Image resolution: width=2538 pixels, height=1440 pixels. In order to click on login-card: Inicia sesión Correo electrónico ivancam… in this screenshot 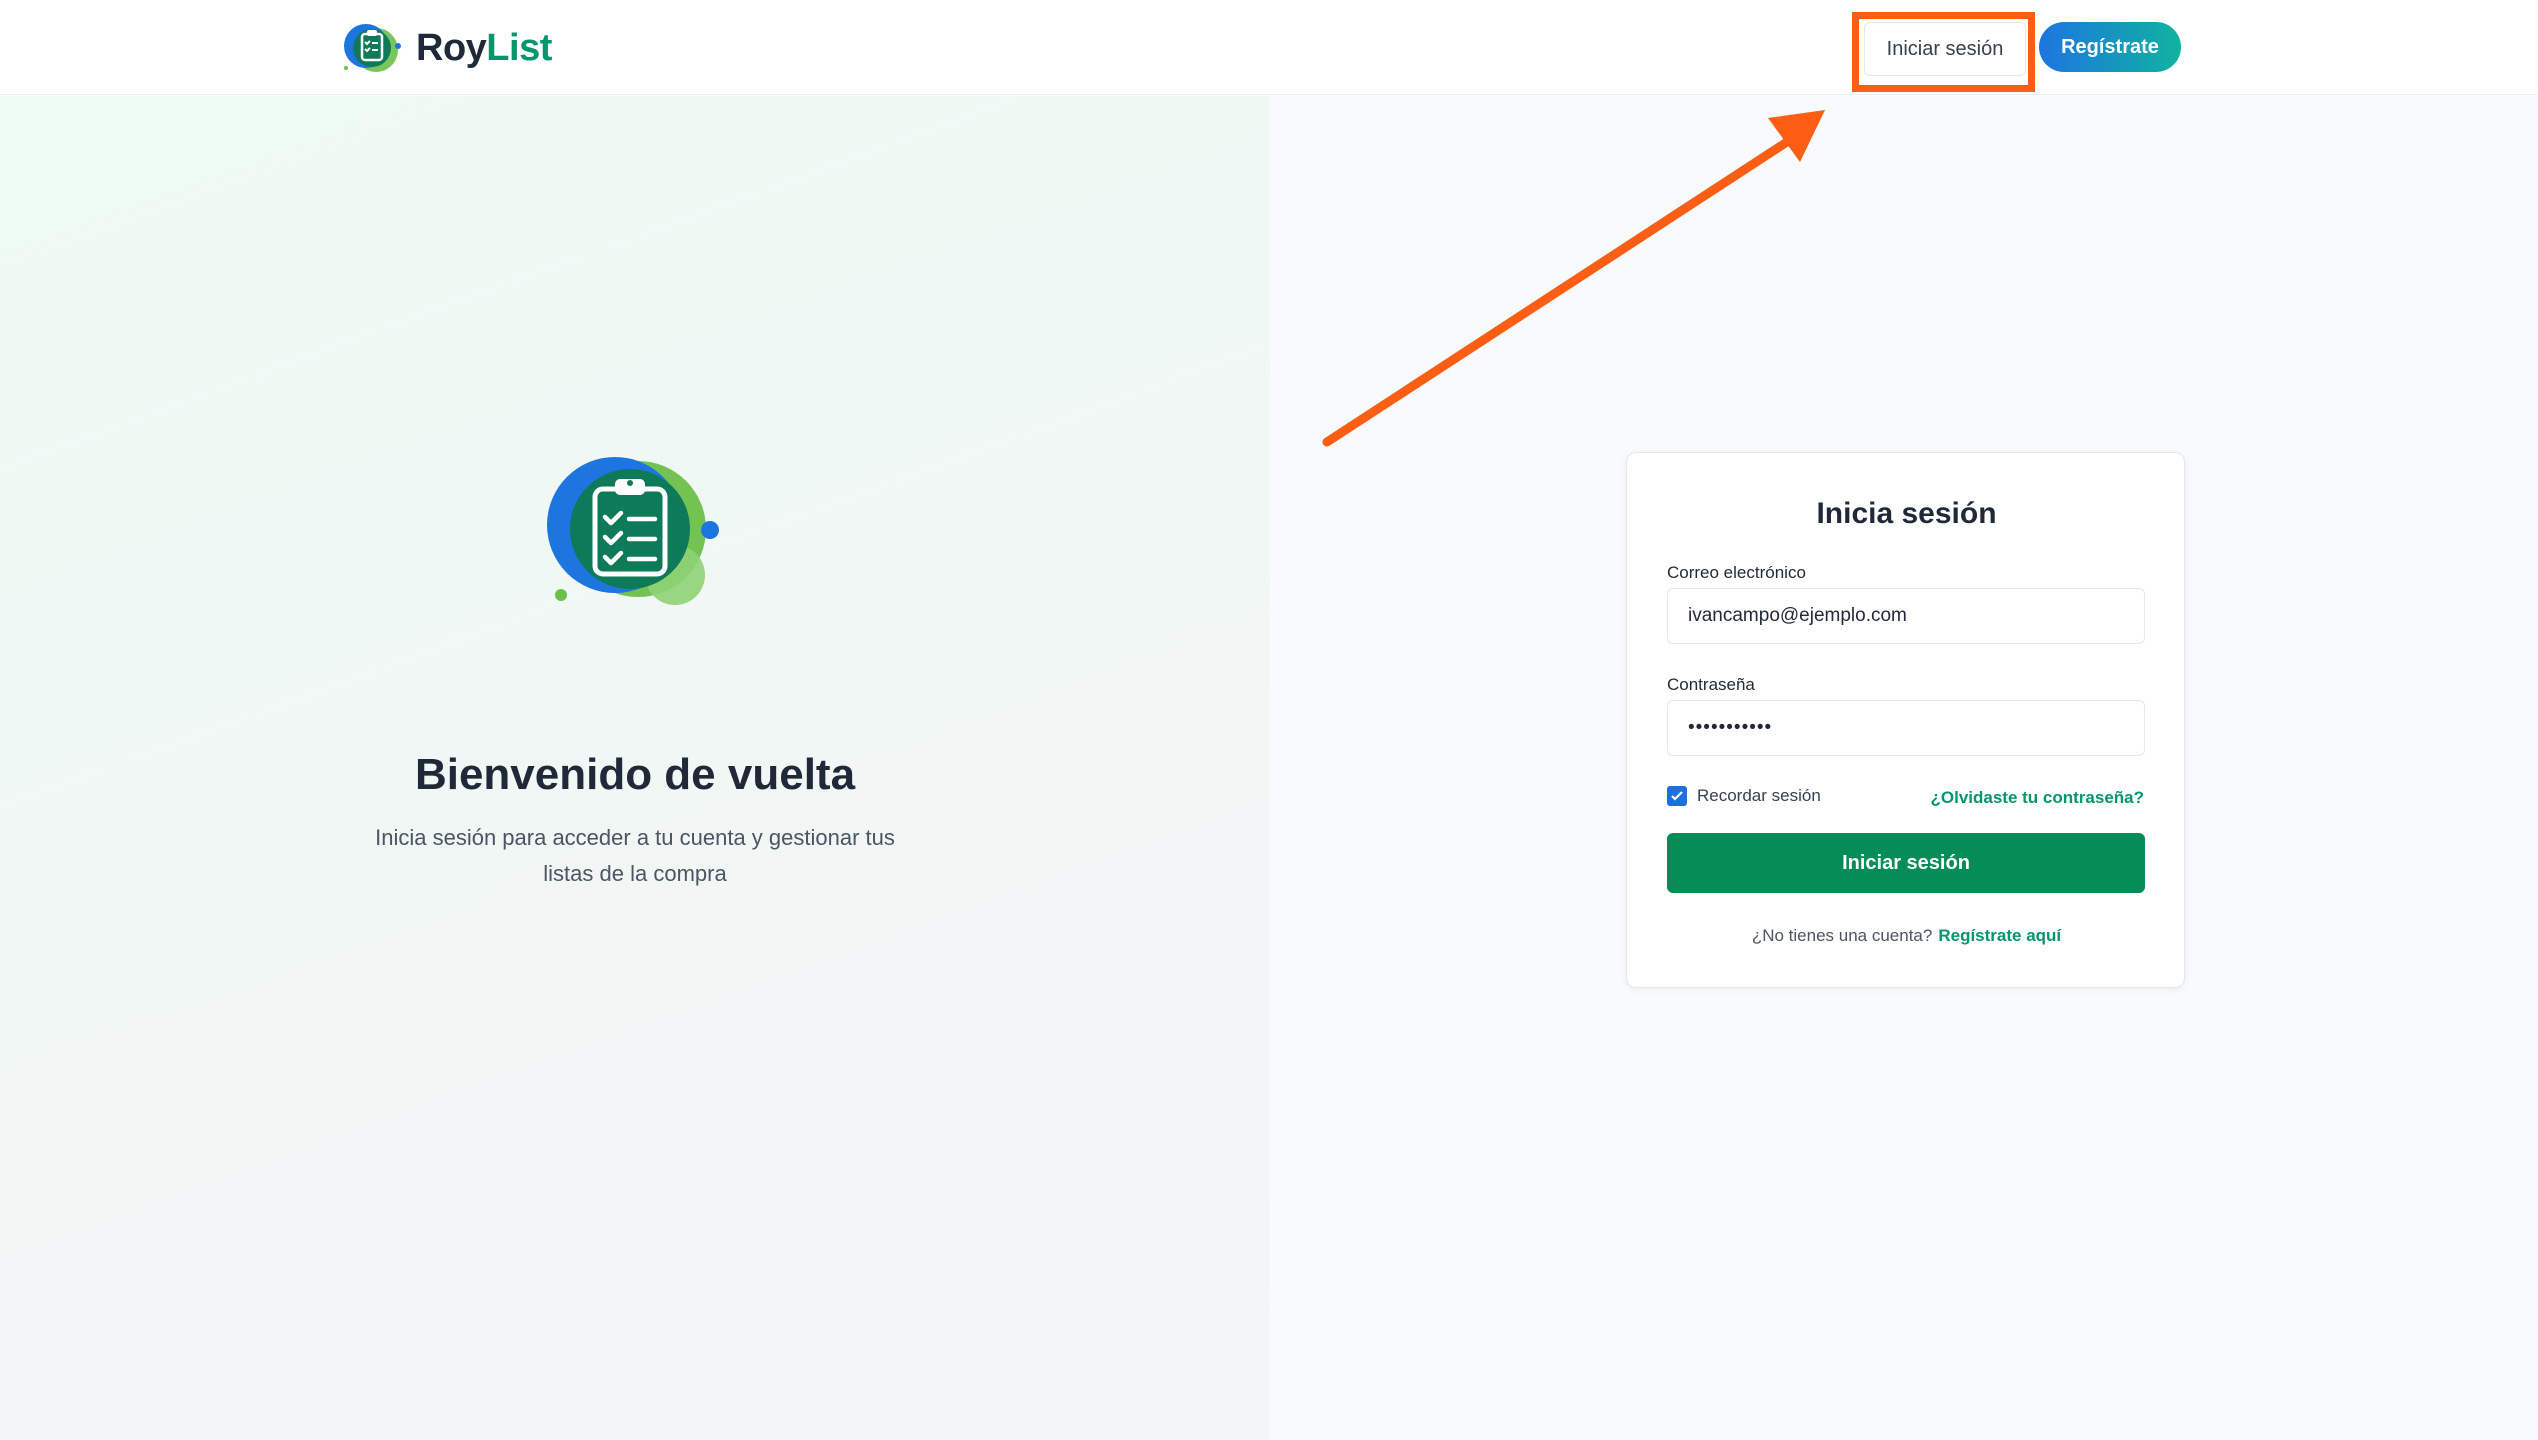, I will do `click(1905, 720)`.